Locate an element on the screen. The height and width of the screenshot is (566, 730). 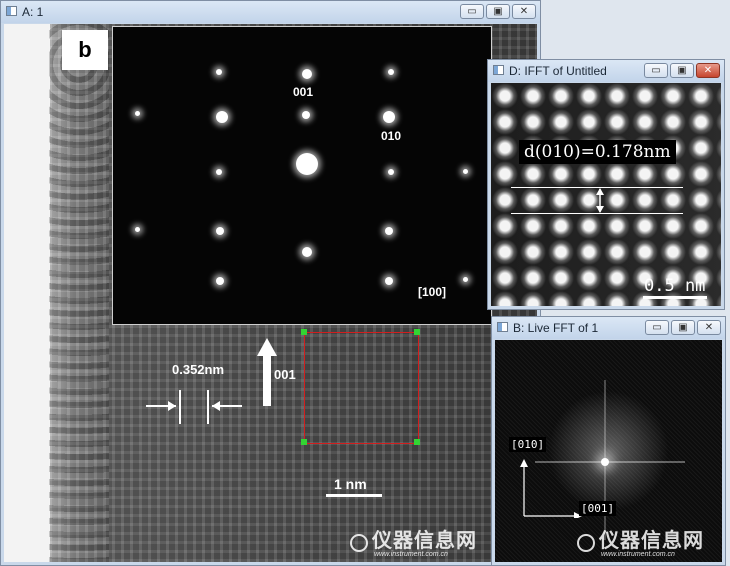
lattice-spacing-label: 0.352nm is located at coordinates (198, 369).